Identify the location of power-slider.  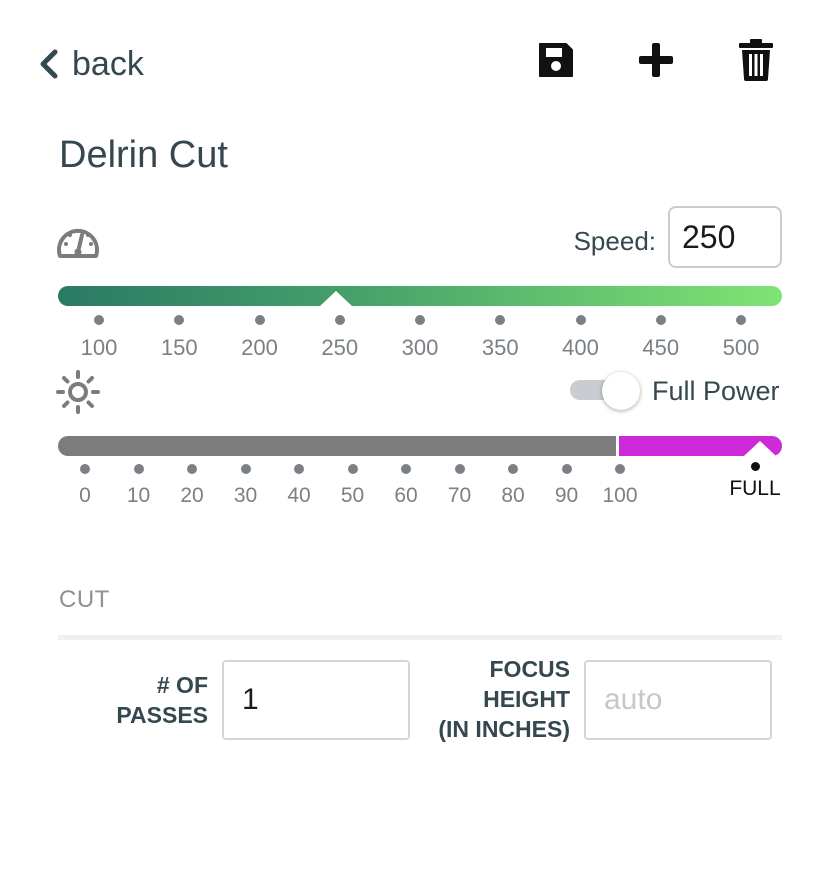
(420, 446).